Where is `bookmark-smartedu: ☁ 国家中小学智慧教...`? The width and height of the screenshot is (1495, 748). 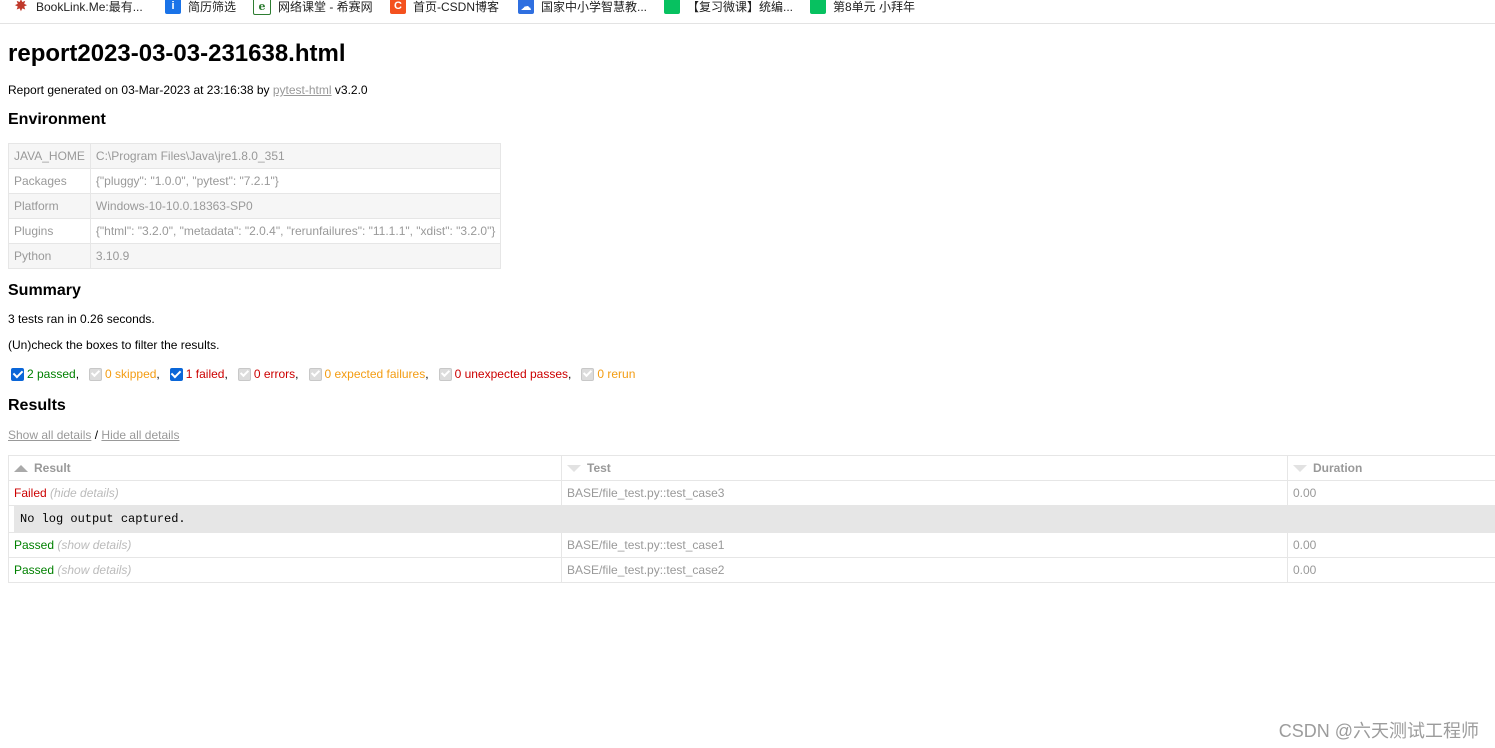 bookmark-smartedu: ☁ 国家中小学智慧教... is located at coordinates (582, 8).